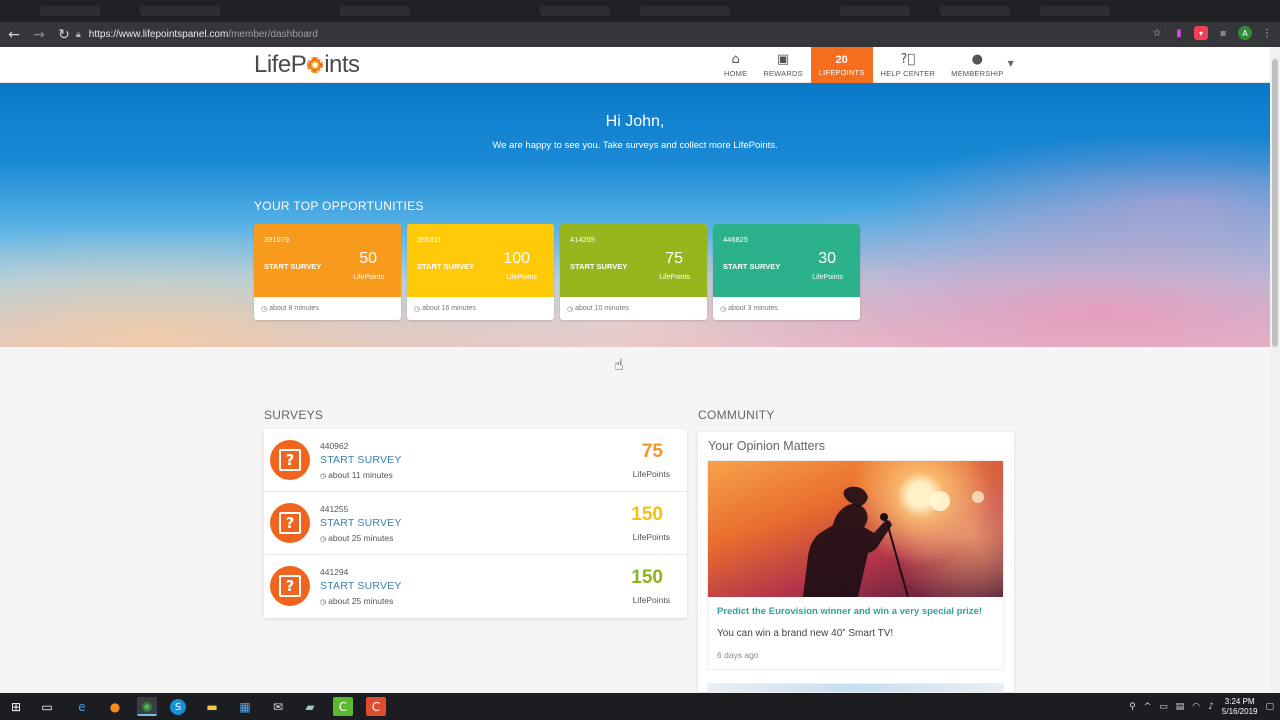  What do you see at coordinates (841, 65) in the screenshot?
I see `nav-lifepoints: 20 LIFEPOINTS` at bounding box center [841, 65].